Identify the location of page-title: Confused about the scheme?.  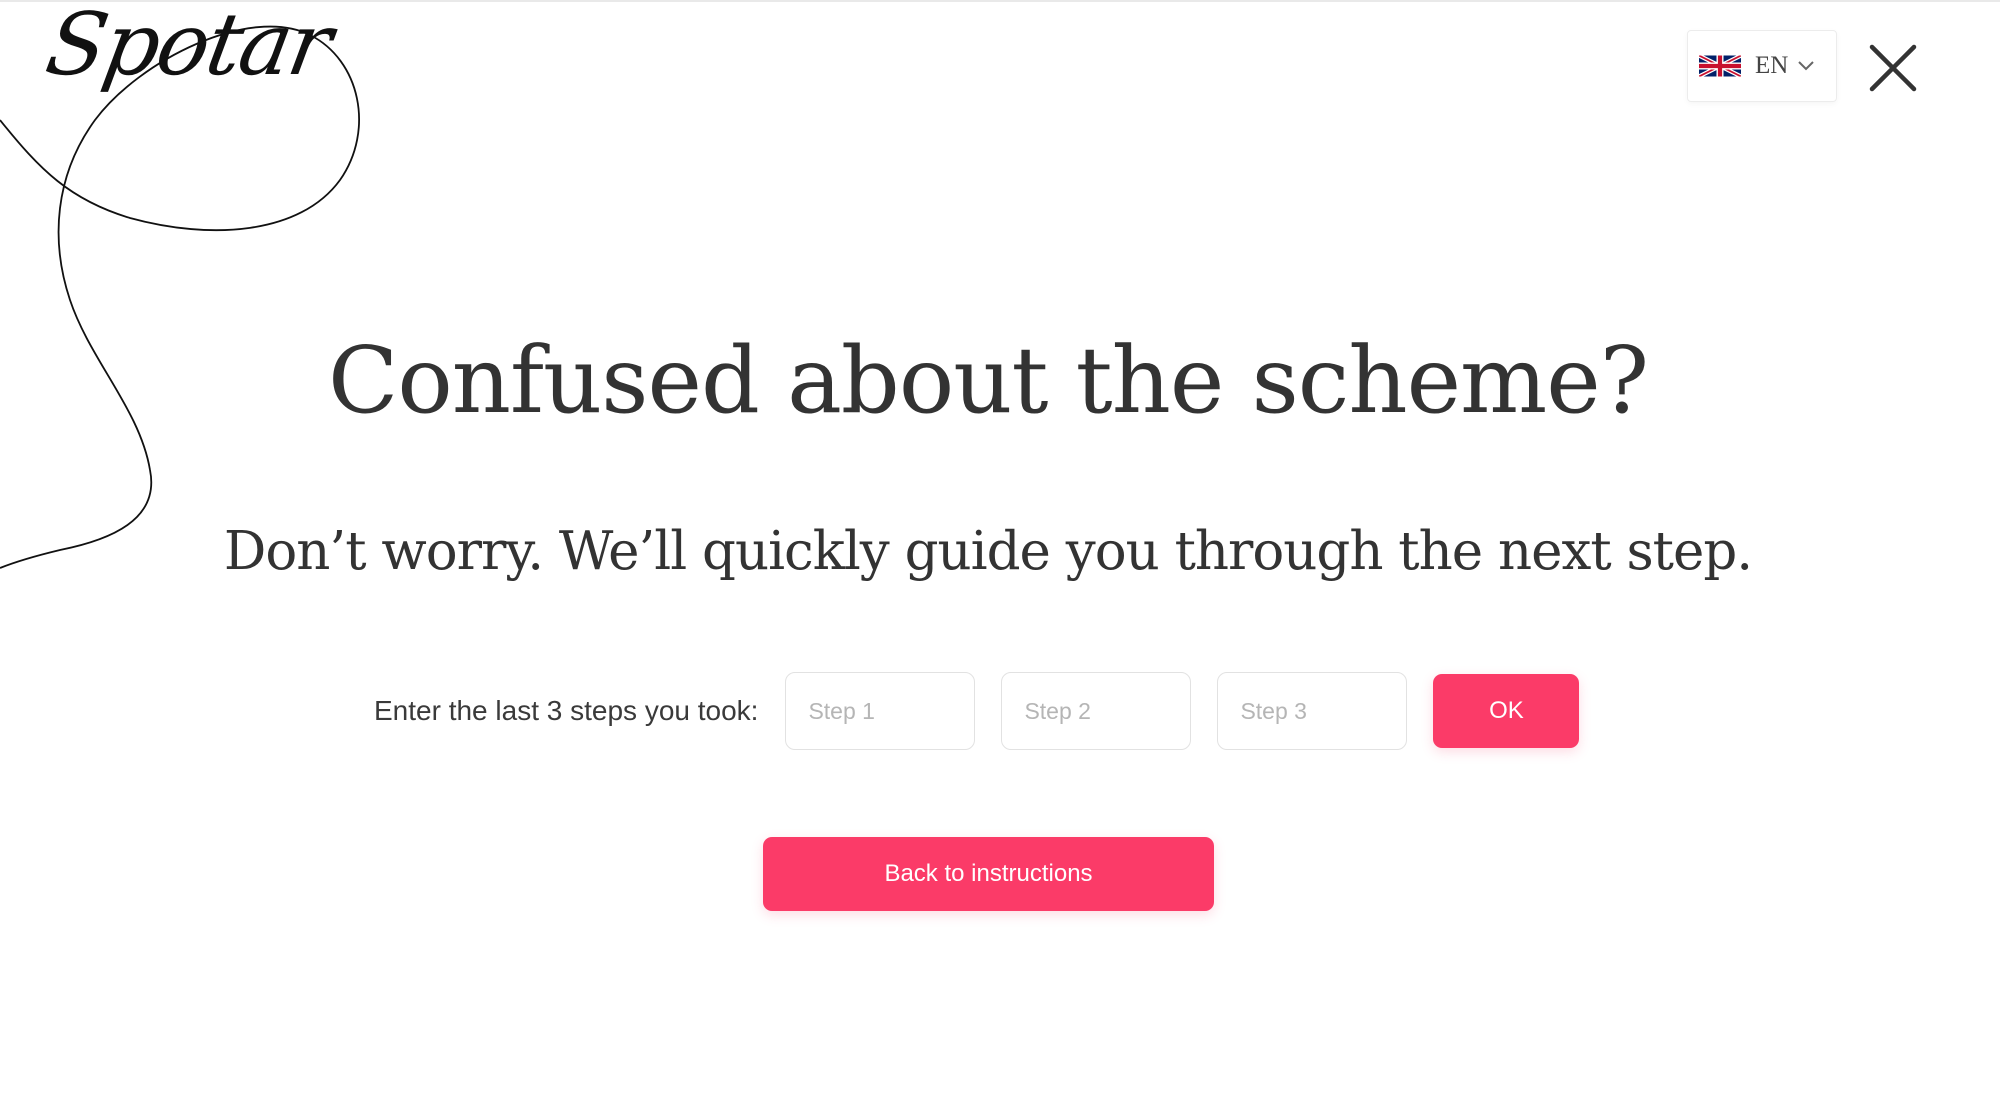
(988, 380).